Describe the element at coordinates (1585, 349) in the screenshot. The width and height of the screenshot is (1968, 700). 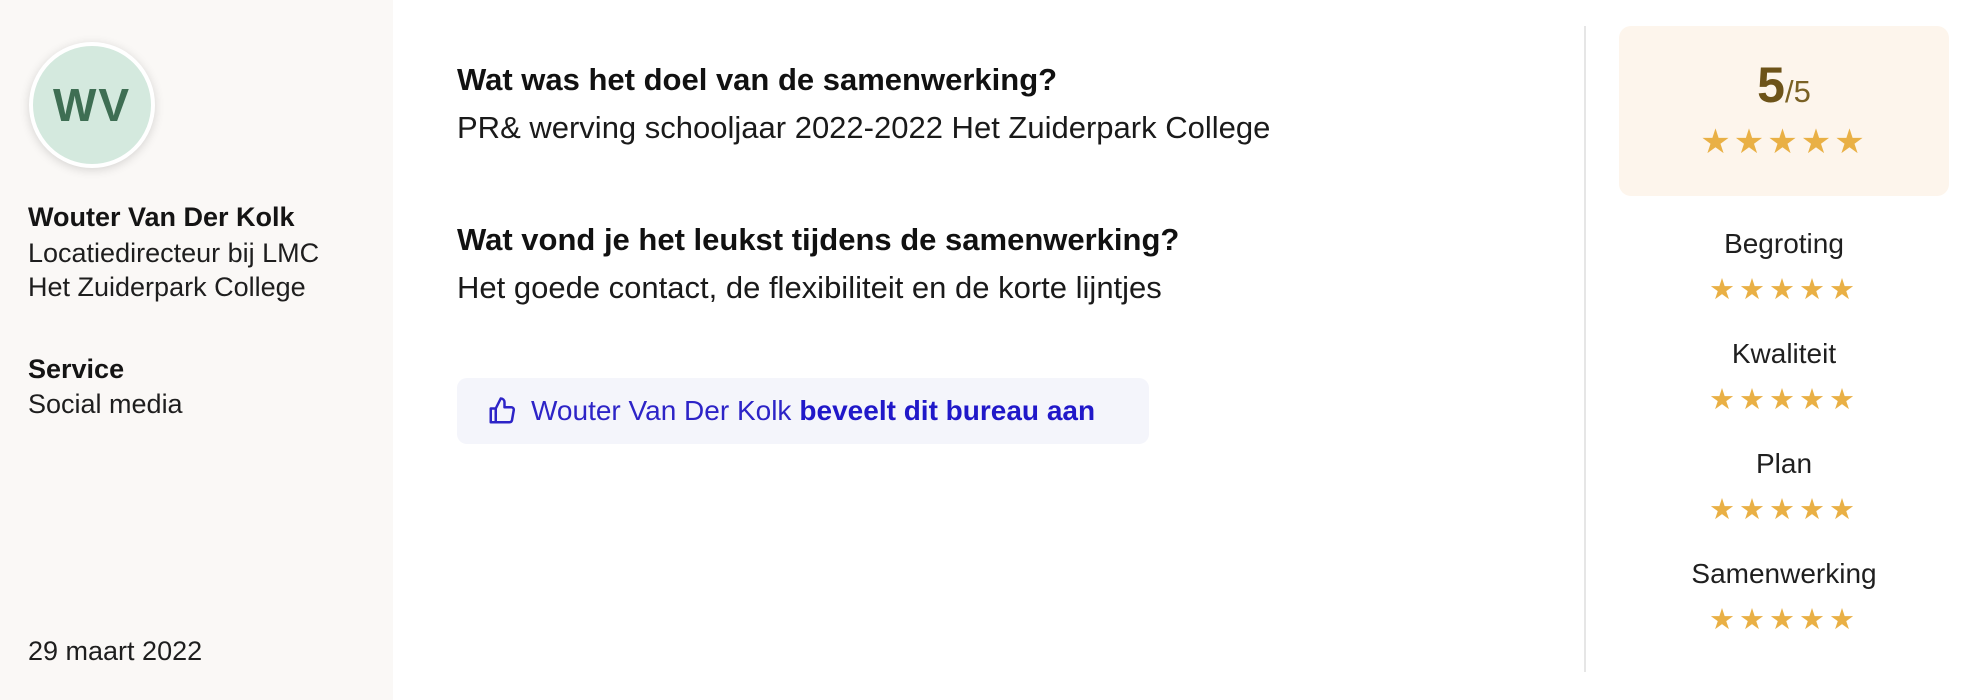
I see `column-divider` at that location.